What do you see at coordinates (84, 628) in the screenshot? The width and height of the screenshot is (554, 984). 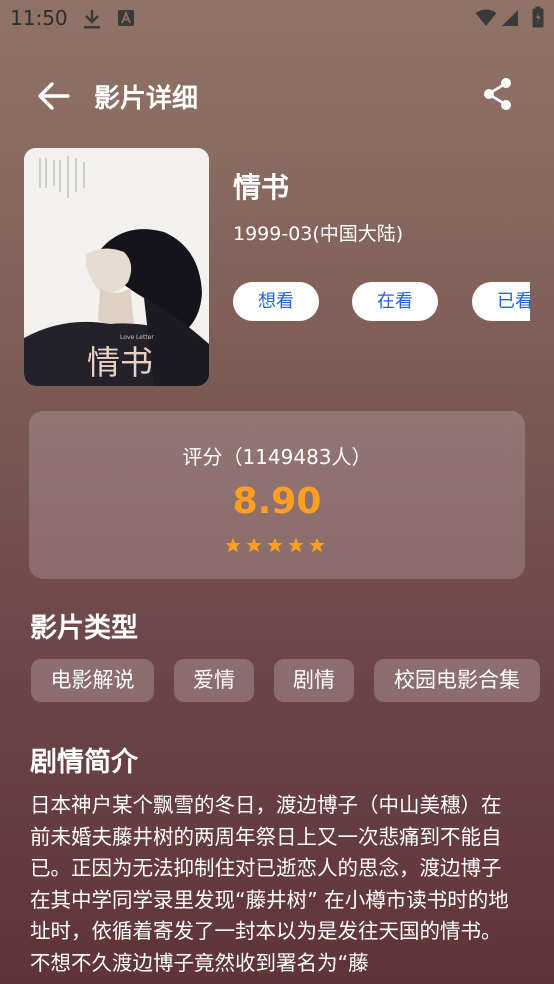 I see `genre-heading: 影片类型` at bounding box center [84, 628].